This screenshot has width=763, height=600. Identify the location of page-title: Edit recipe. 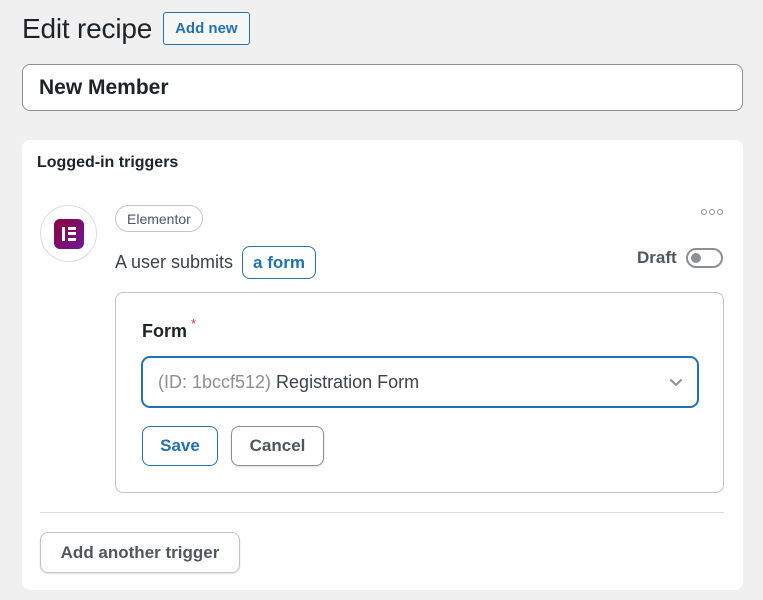
(87, 28).